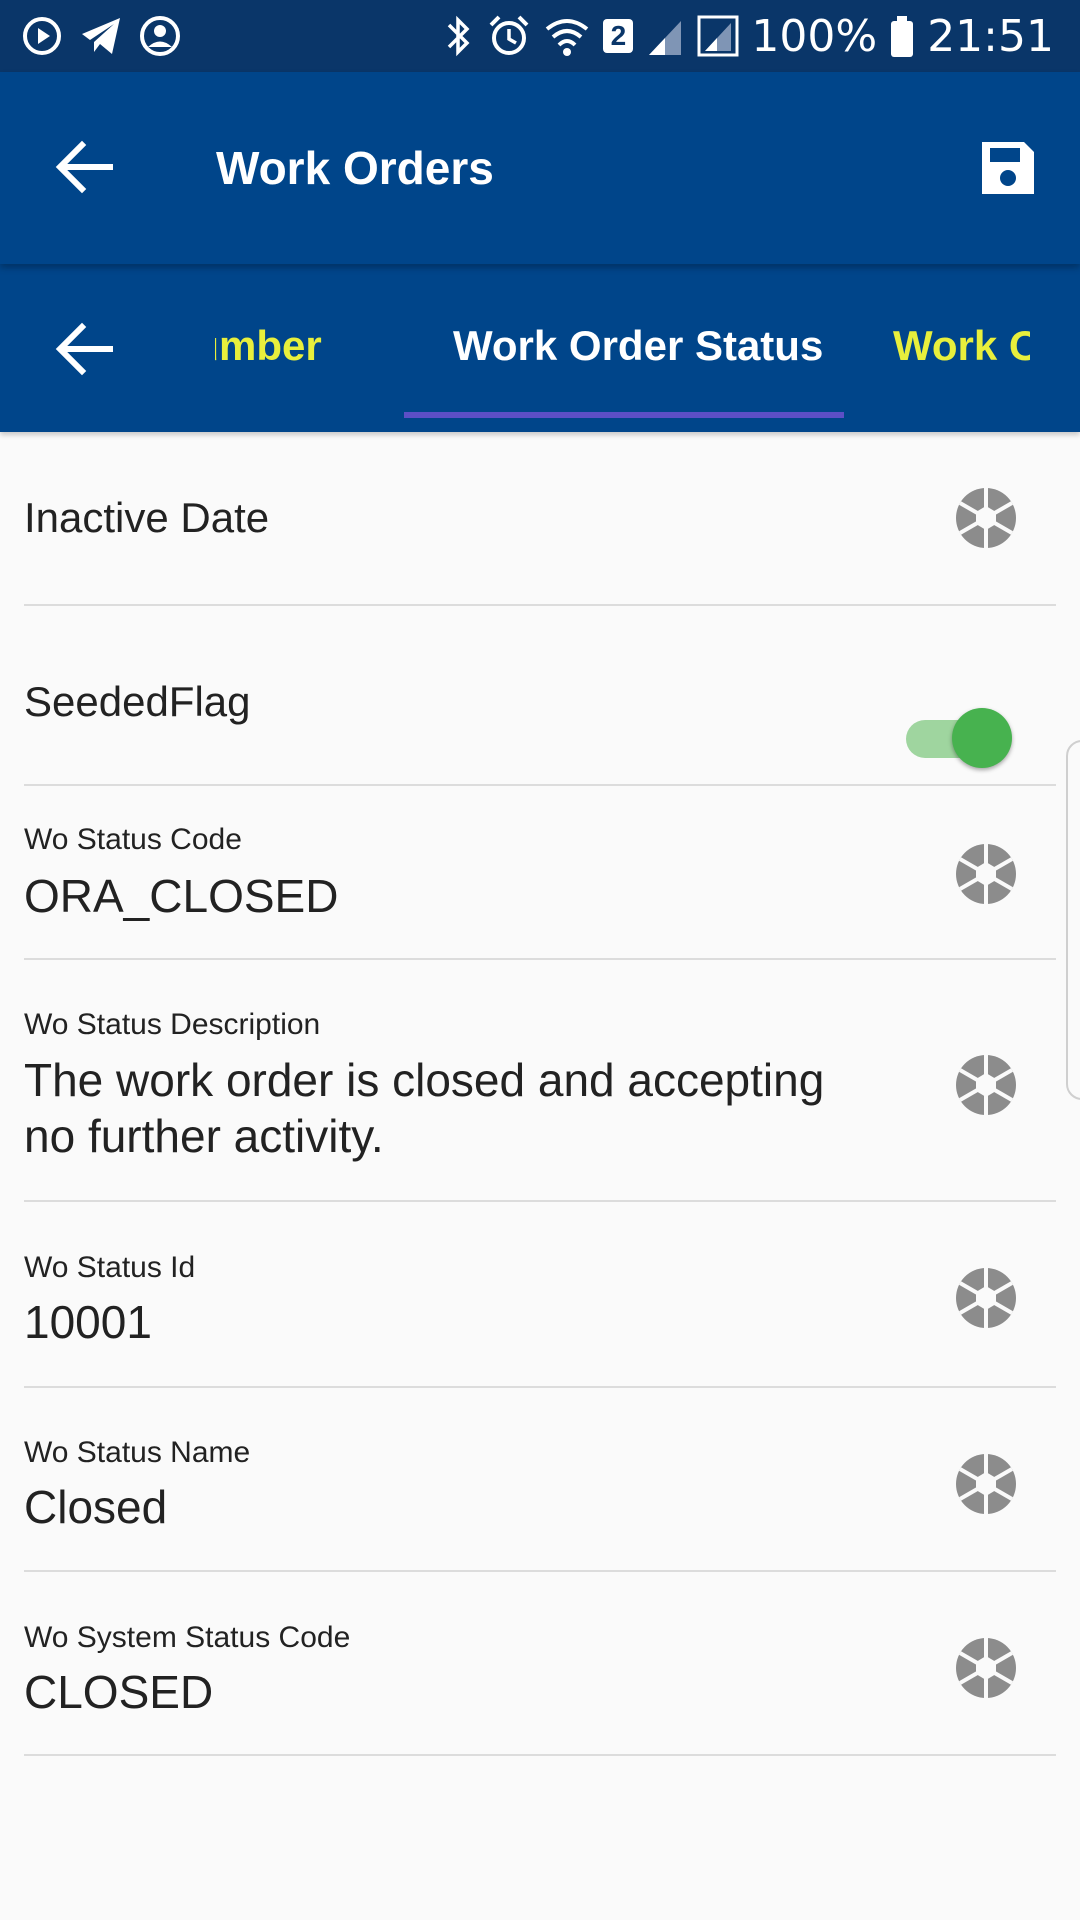 This screenshot has height=1920, width=1080. What do you see at coordinates (355, 168) in the screenshot?
I see `page-title: Work Orders` at bounding box center [355, 168].